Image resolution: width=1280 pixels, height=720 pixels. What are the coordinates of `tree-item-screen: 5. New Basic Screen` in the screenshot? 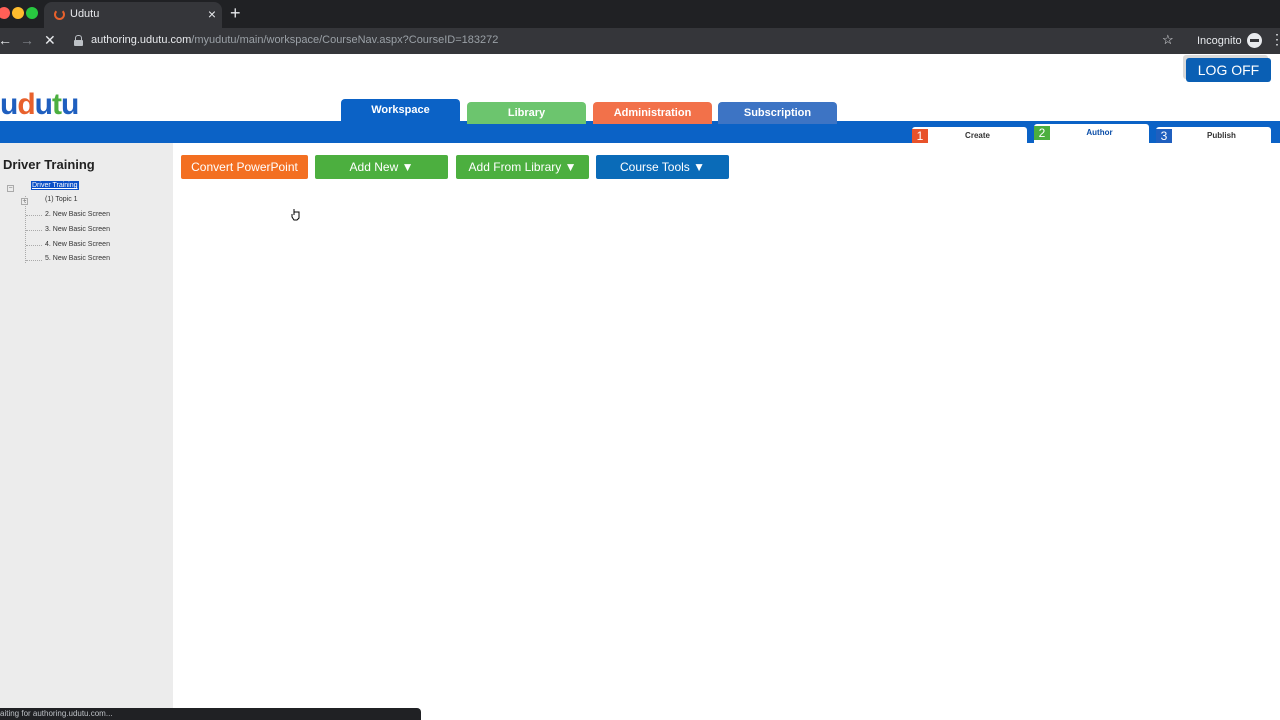 It's located at (77, 258).